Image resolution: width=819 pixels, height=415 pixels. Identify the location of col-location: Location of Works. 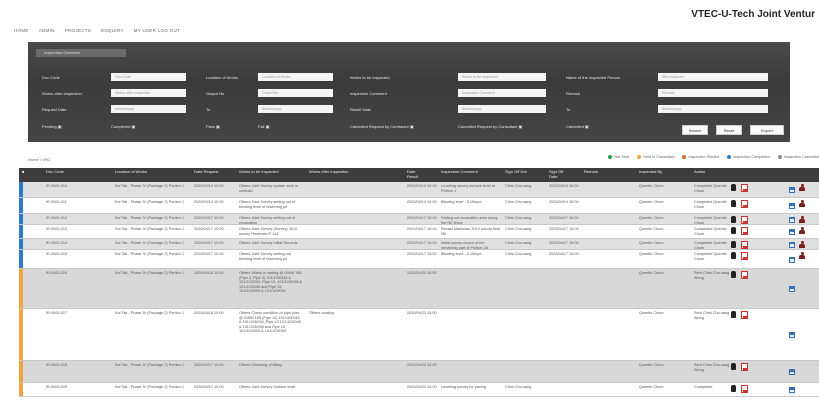
(131, 172).